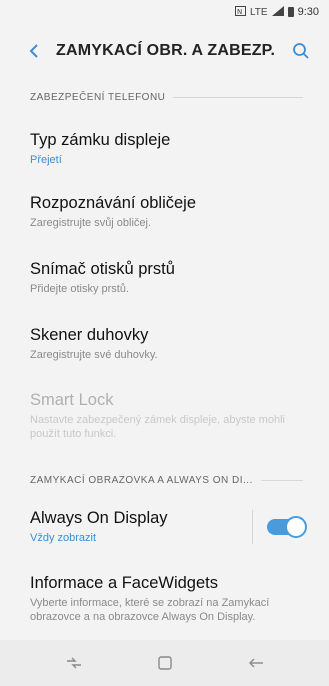  I want to click on section-header-phone-security: ZABEZPEČENÍ TELEFONU, so click(166, 97).